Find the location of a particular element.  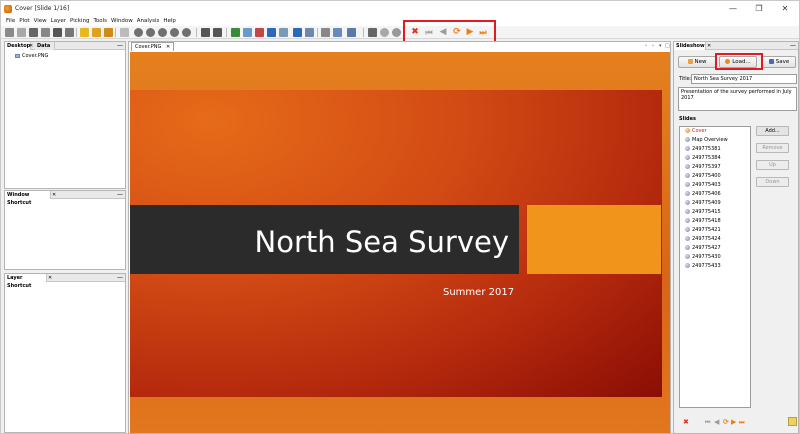

move-up-button: Up is located at coordinates (772, 165).